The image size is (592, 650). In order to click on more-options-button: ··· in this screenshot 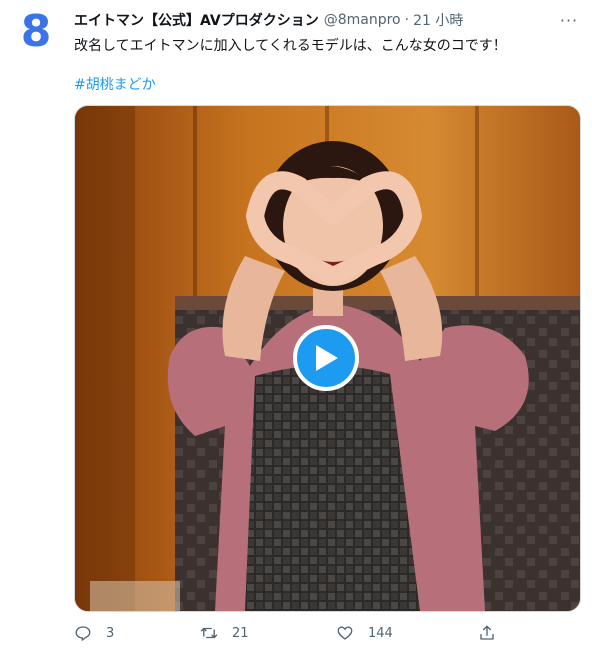, I will do `click(569, 20)`.